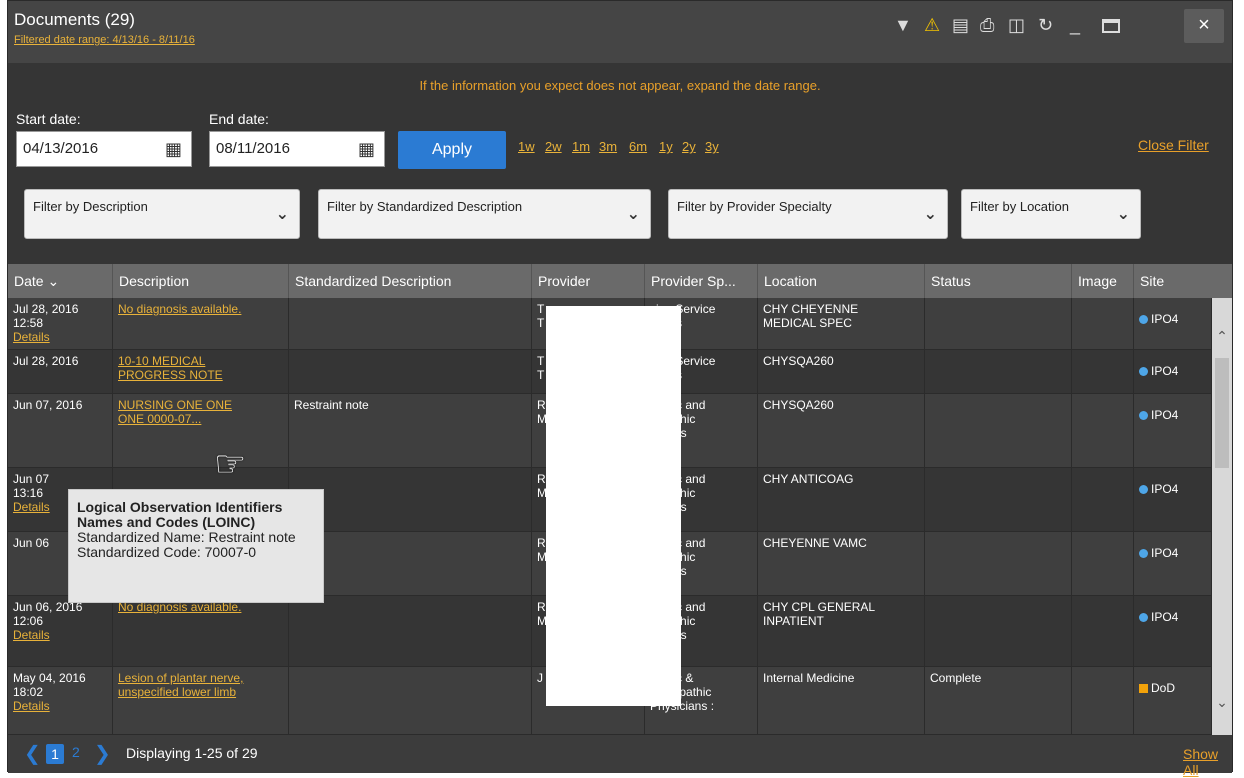  I want to click on chevron-left-icon: ❮, so click(32, 753).